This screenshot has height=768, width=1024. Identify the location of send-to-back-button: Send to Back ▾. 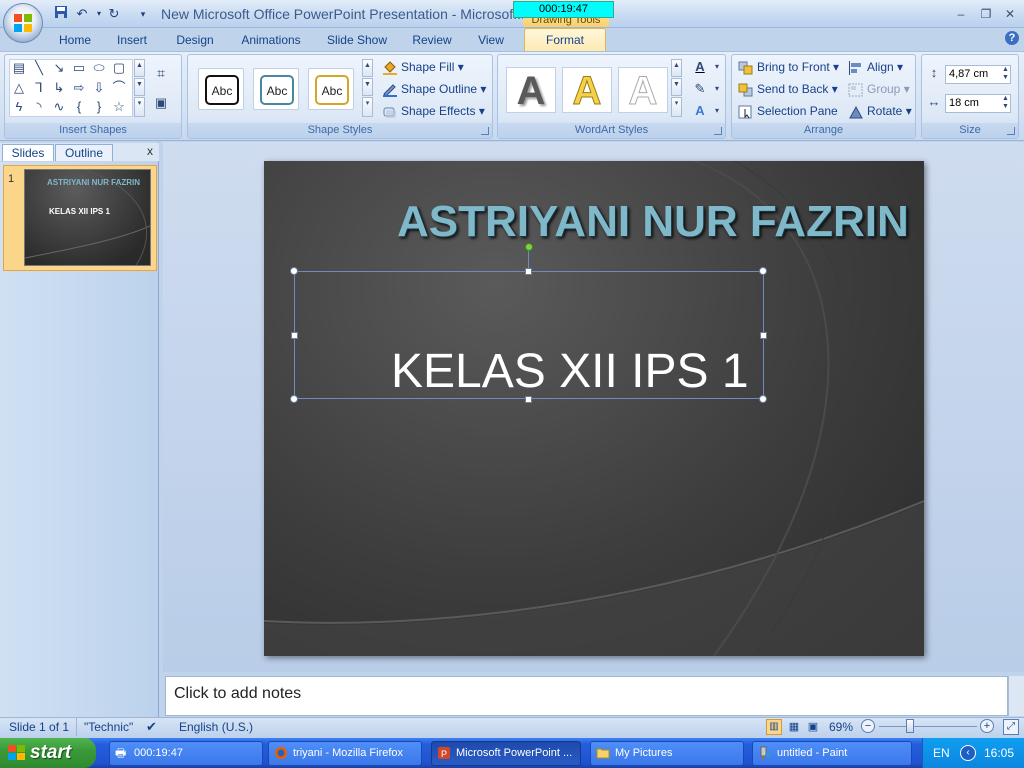
(788, 89).